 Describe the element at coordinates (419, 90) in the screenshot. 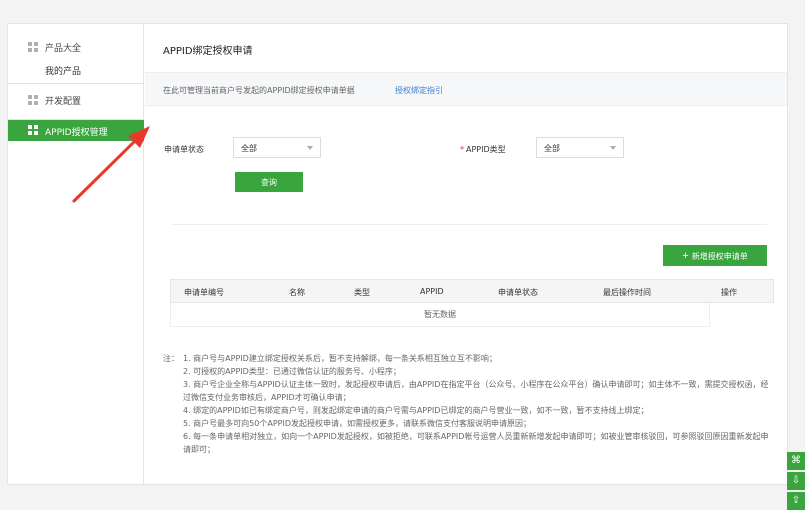

I see `guide-link: 授权绑定指引` at that location.